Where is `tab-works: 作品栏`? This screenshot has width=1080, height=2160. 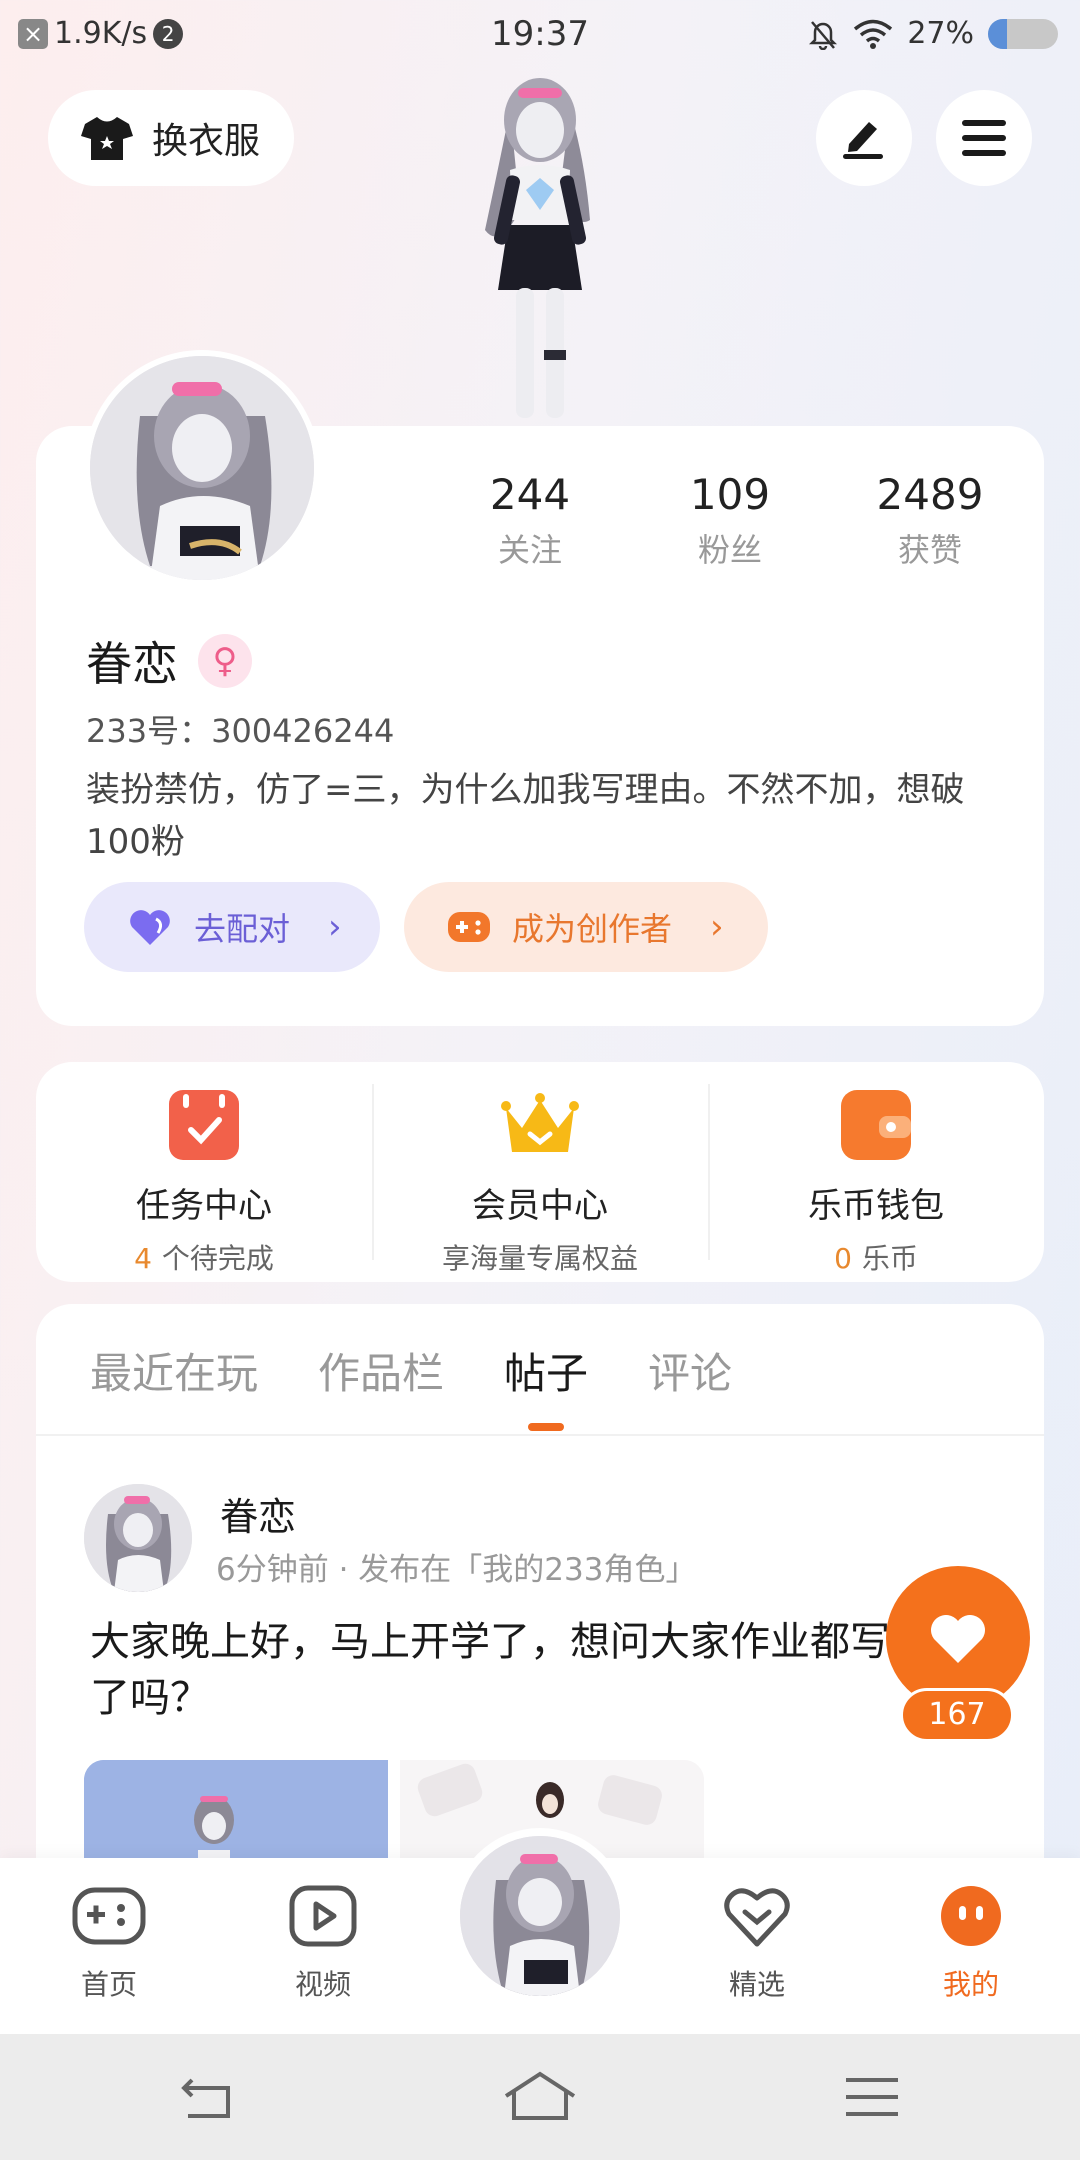
tab-works: 作品栏 is located at coordinates (381, 1385).